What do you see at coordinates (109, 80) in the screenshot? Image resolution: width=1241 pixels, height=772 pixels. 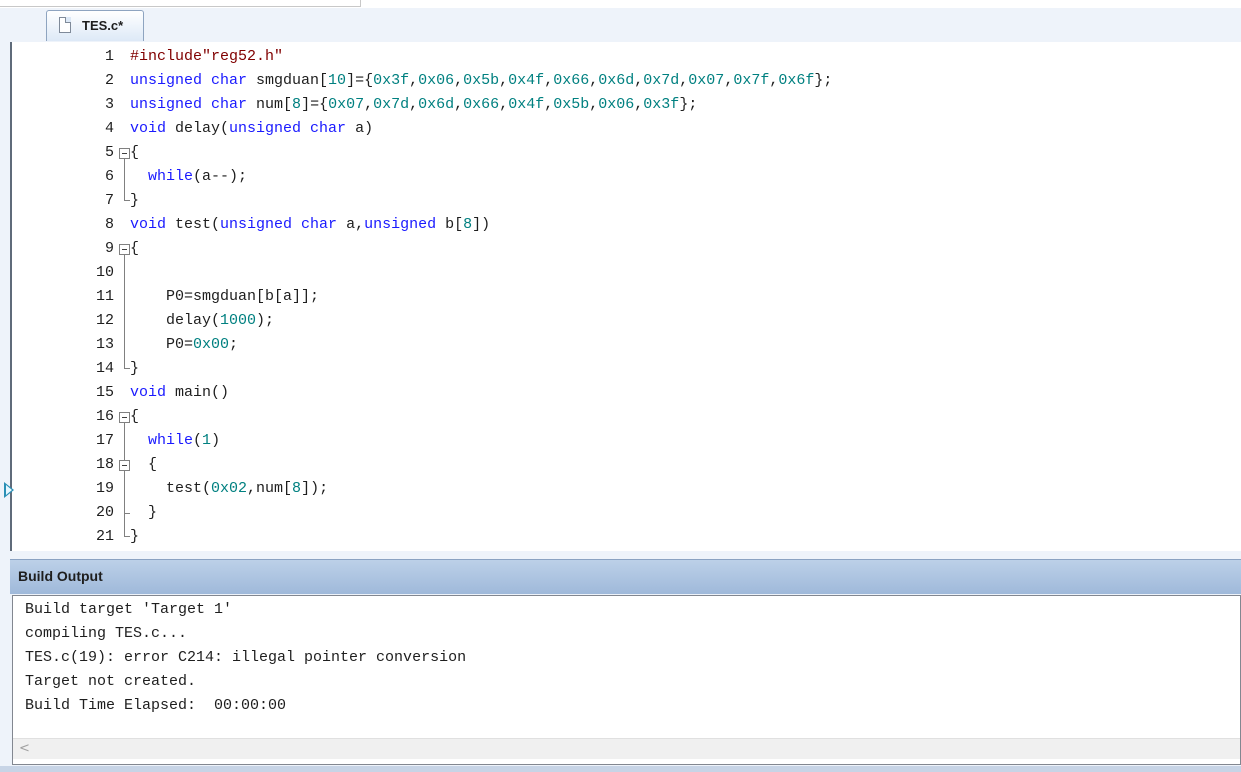 I see `line-number: 2` at bounding box center [109, 80].